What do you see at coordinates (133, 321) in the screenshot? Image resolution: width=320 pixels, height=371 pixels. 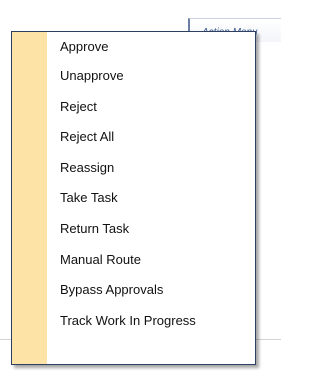 I see `menu-item-track-work-in-progress: Track Work In Progress` at bounding box center [133, 321].